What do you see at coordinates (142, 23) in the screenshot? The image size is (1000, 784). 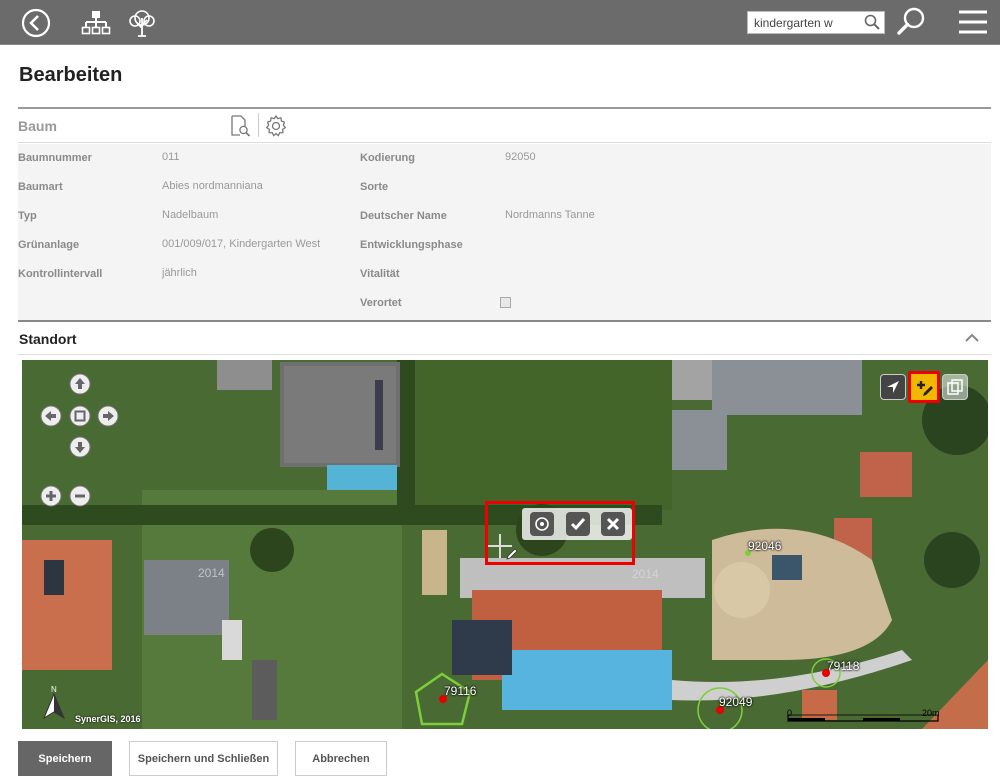 I see `tree-icon` at bounding box center [142, 23].